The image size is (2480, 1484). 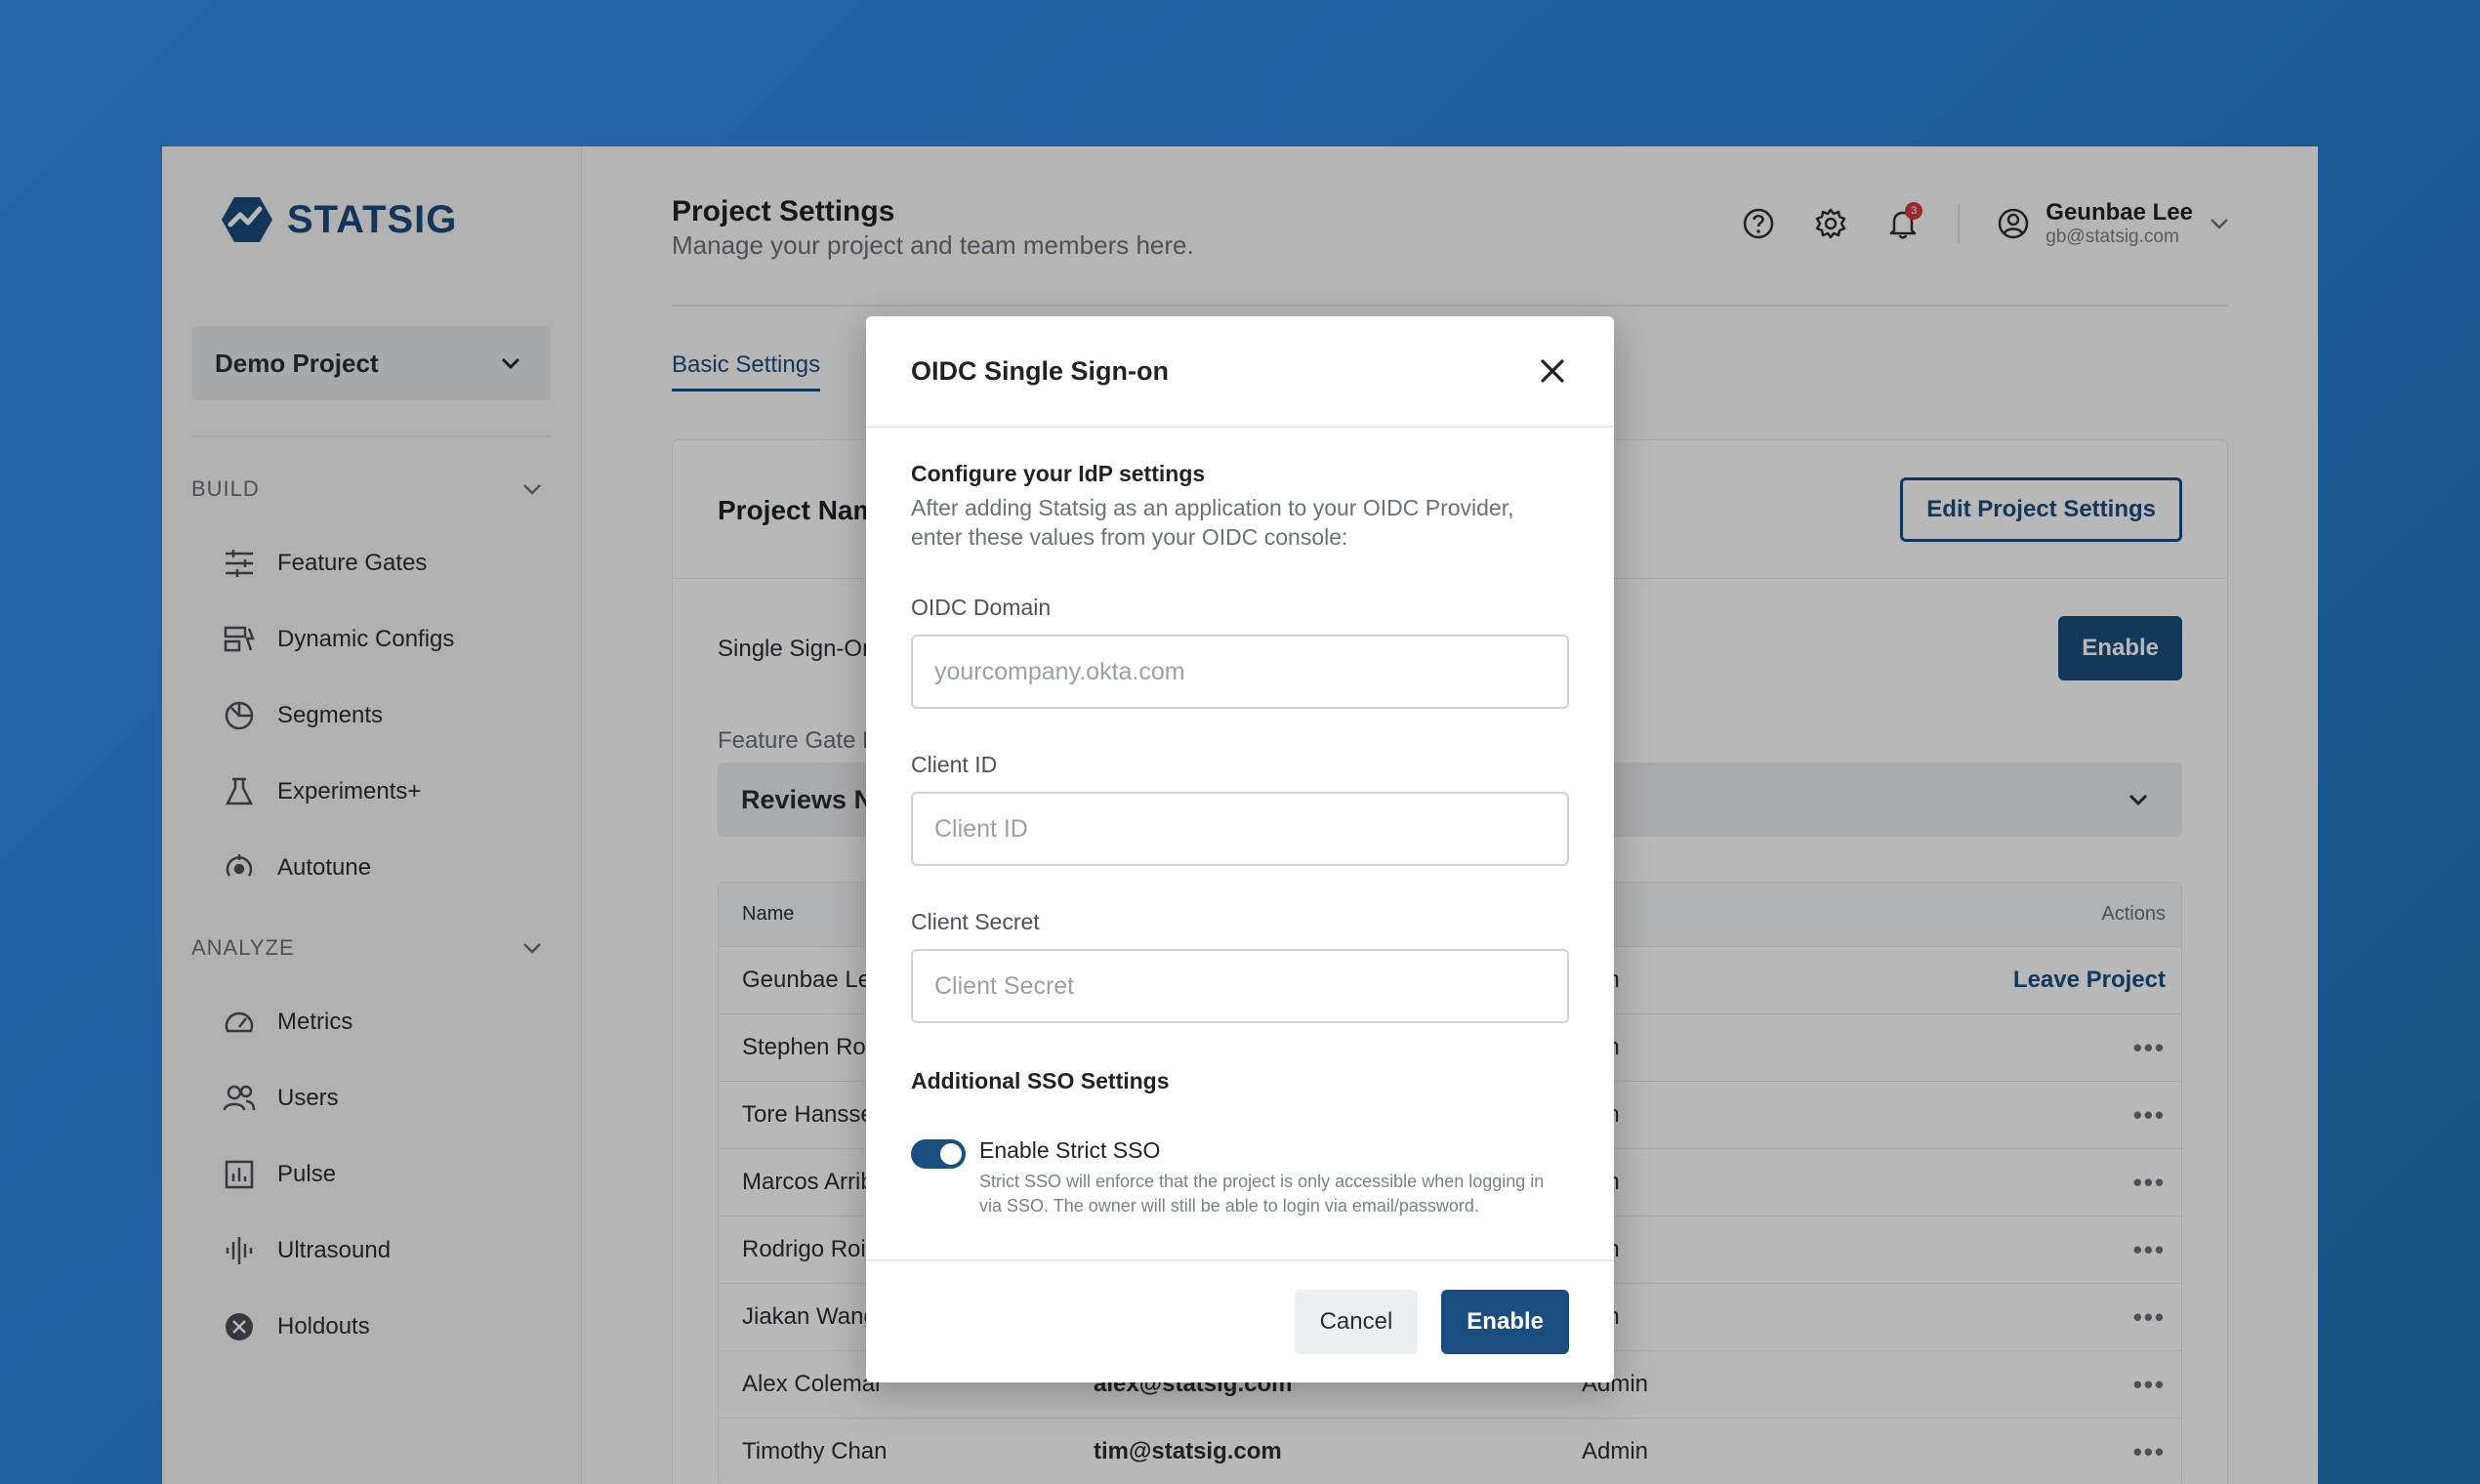 What do you see at coordinates (1040, 371) in the screenshot?
I see `modal-title: OIDC Single Sign-on` at bounding box center [1040, 371].